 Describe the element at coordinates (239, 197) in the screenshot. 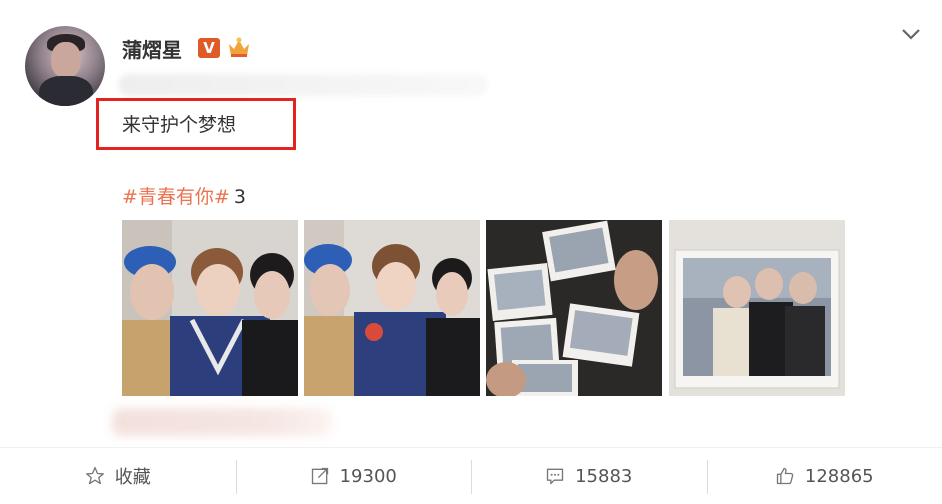

I see `hashtag-count: 3` at that location.